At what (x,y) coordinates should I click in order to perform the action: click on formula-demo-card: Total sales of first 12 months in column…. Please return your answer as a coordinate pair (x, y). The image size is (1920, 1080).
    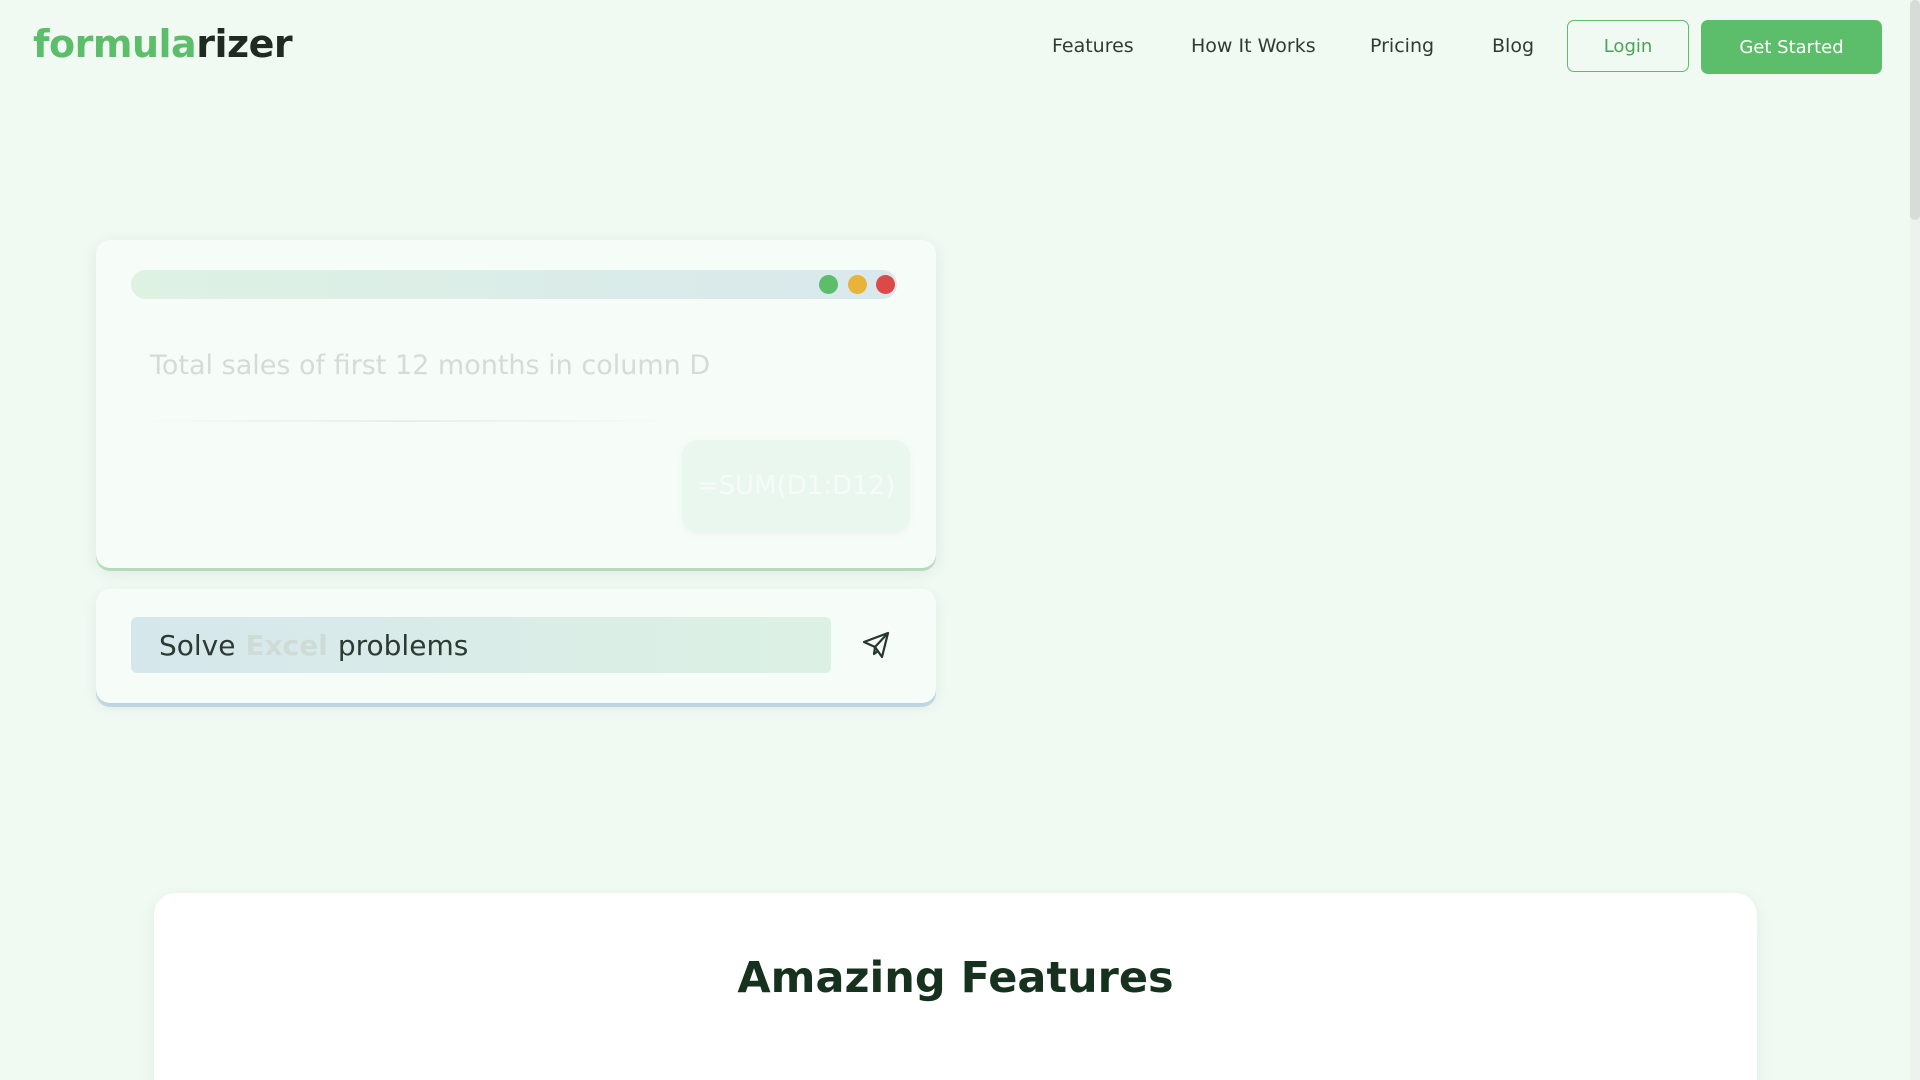
    Looking at the image, I should click on (516, 404).